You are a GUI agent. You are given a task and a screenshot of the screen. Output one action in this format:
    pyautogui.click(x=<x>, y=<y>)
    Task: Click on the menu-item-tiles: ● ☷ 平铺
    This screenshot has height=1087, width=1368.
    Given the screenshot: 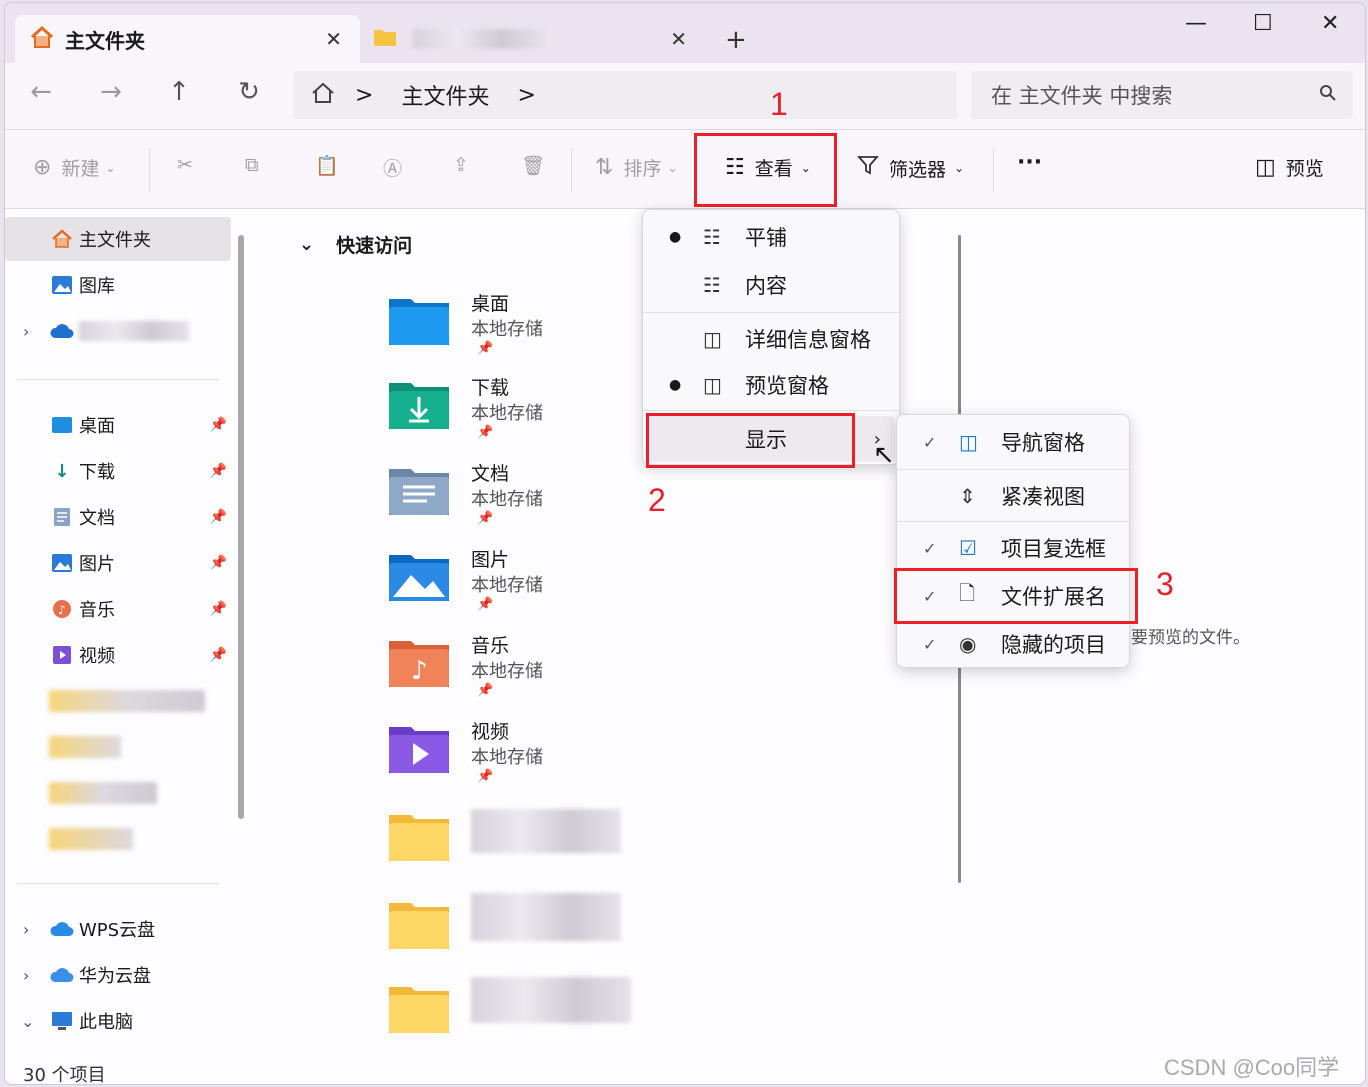 What is the action you would take?
    pyautogui.click(x=771, y=237)
    